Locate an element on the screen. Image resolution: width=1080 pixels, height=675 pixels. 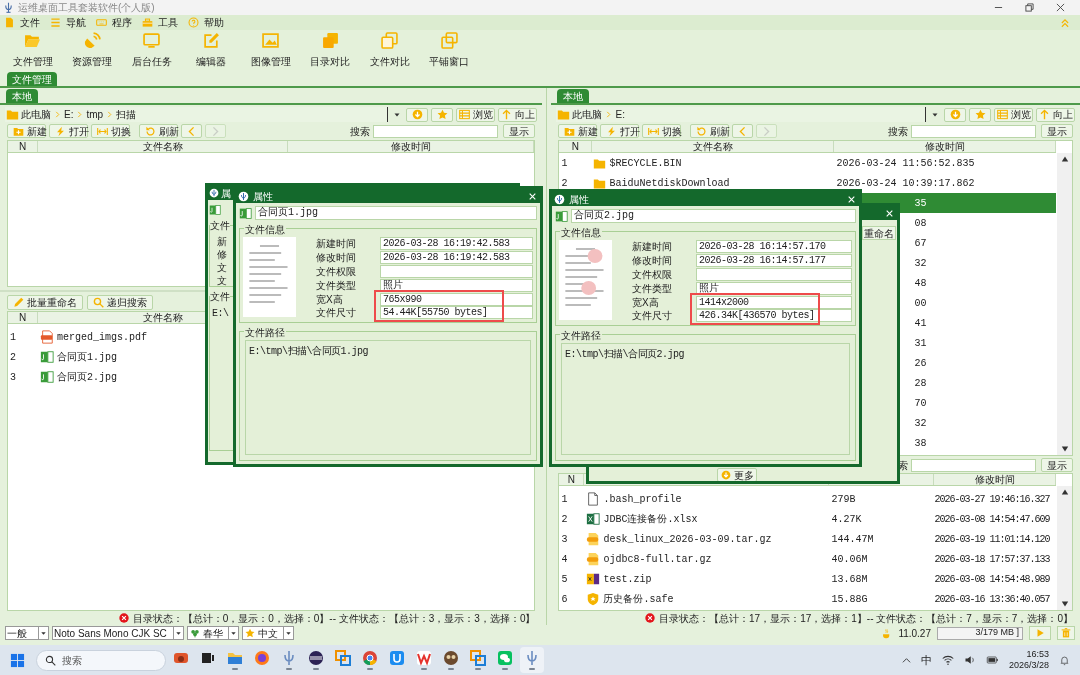
field-label: 新 is located at coordinates (222, 242).